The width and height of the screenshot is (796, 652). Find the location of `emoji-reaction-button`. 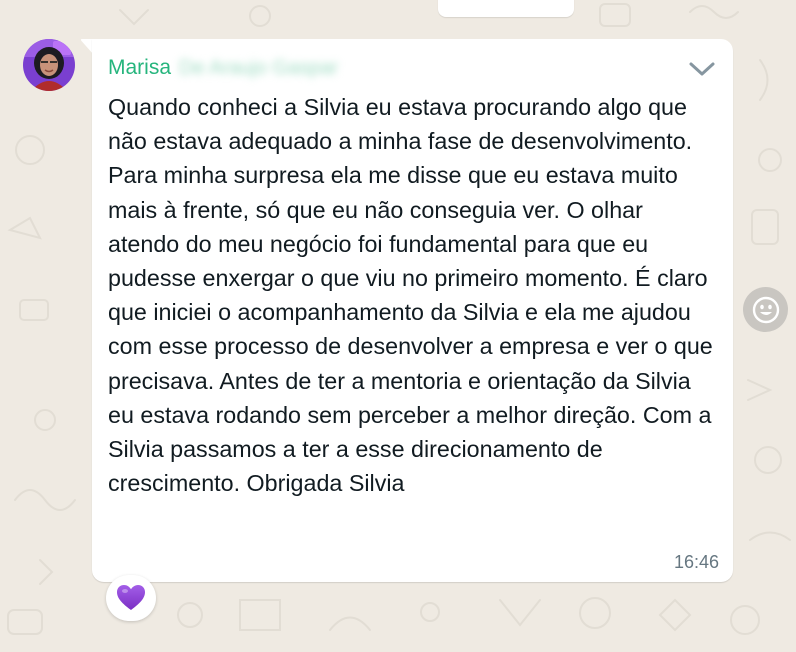

emoji-reaction-button is located at coordinates (765, 309).